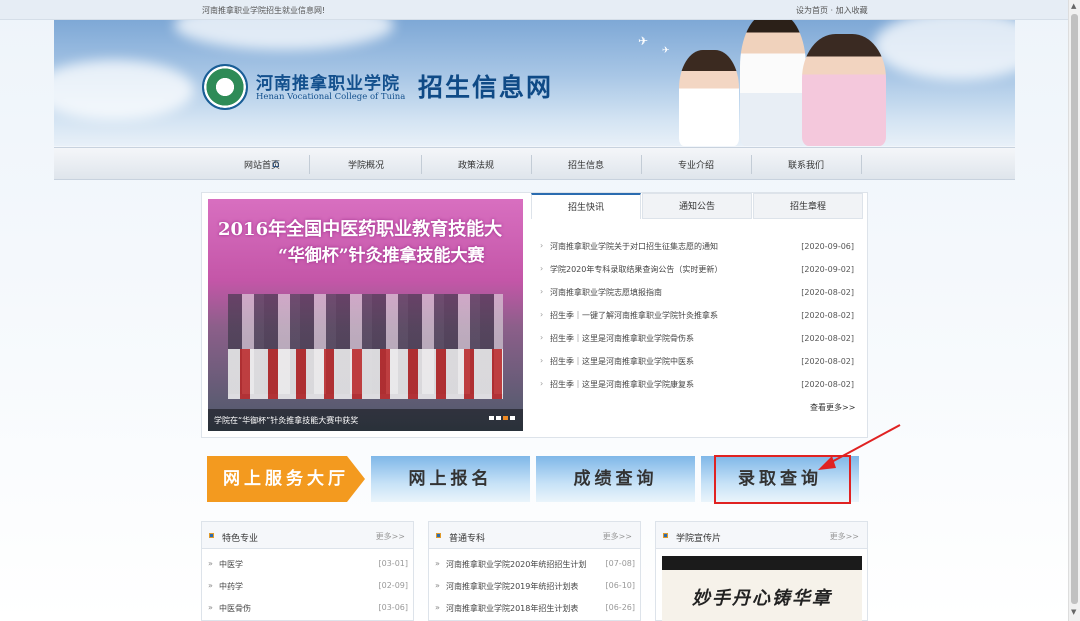 This screenshot has height=621, width=1080. Describe the element at coordinates (512, 608) in the screenshot. I see `item-title: 河南推拿职业学院2018年招生计划表` at that location.